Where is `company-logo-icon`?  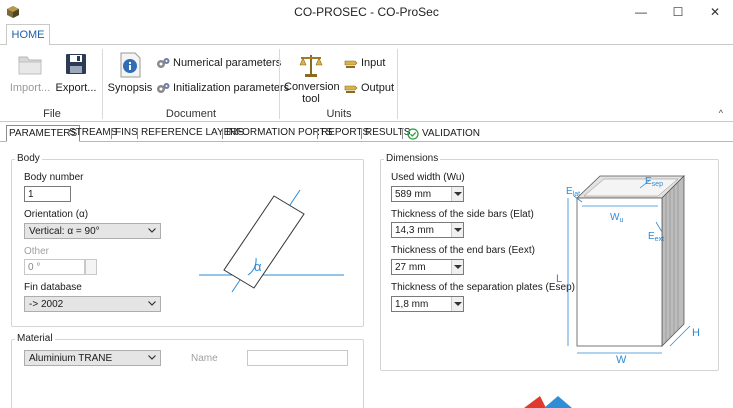
company-logo-icon is located at coordinates (548, 402).